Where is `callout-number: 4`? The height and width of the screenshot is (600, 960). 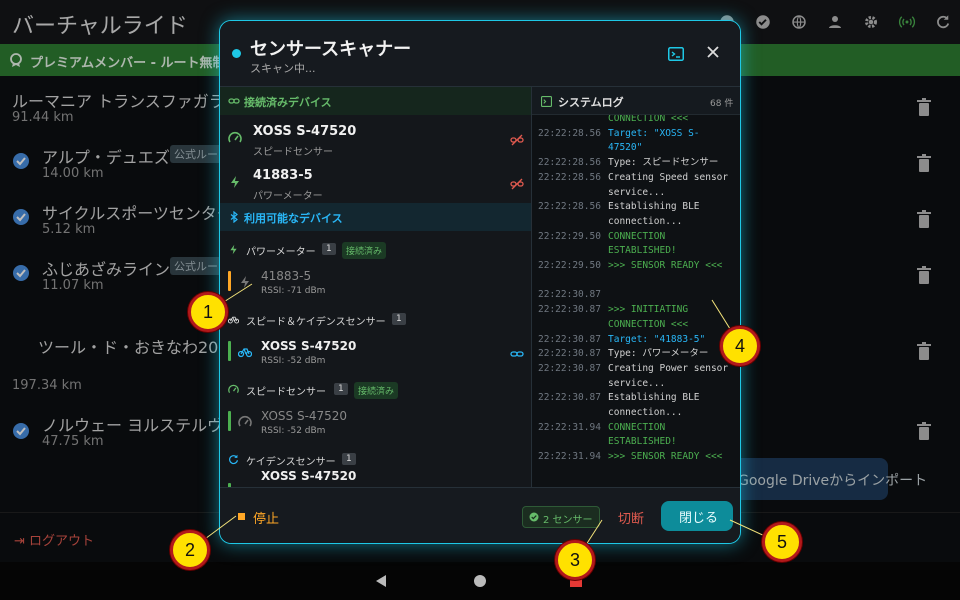
callout-number: 4 is located at coordinates (739, 345).